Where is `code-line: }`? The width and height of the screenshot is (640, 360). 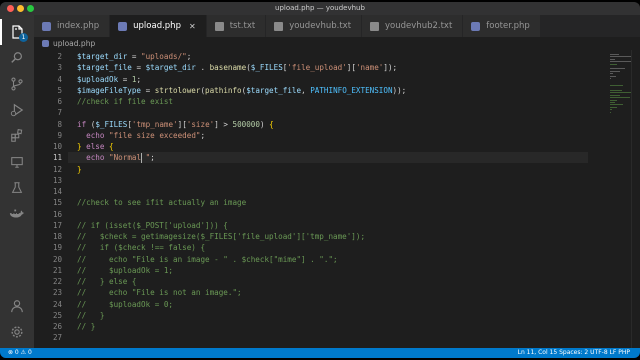
code-line: } is located at coordinates (79, 169).